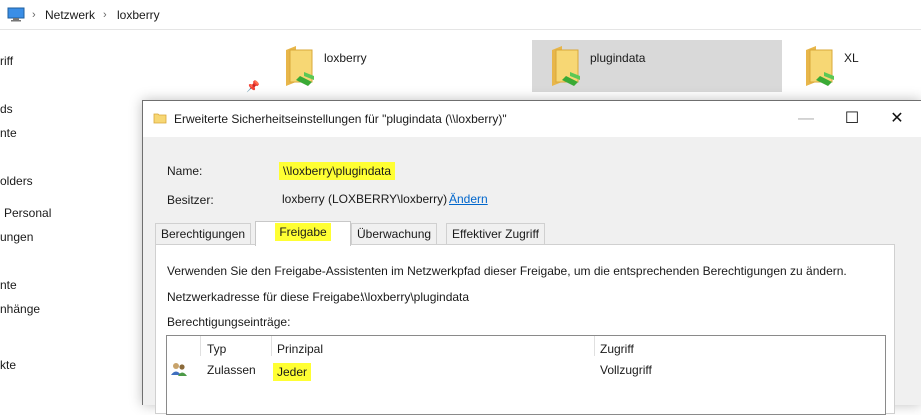 This screenshot has height=415, width=921. Describe the element at coordinates (657, 66) in the screenshot. I see `folder-tile-plugindata: plugindata` at that location.